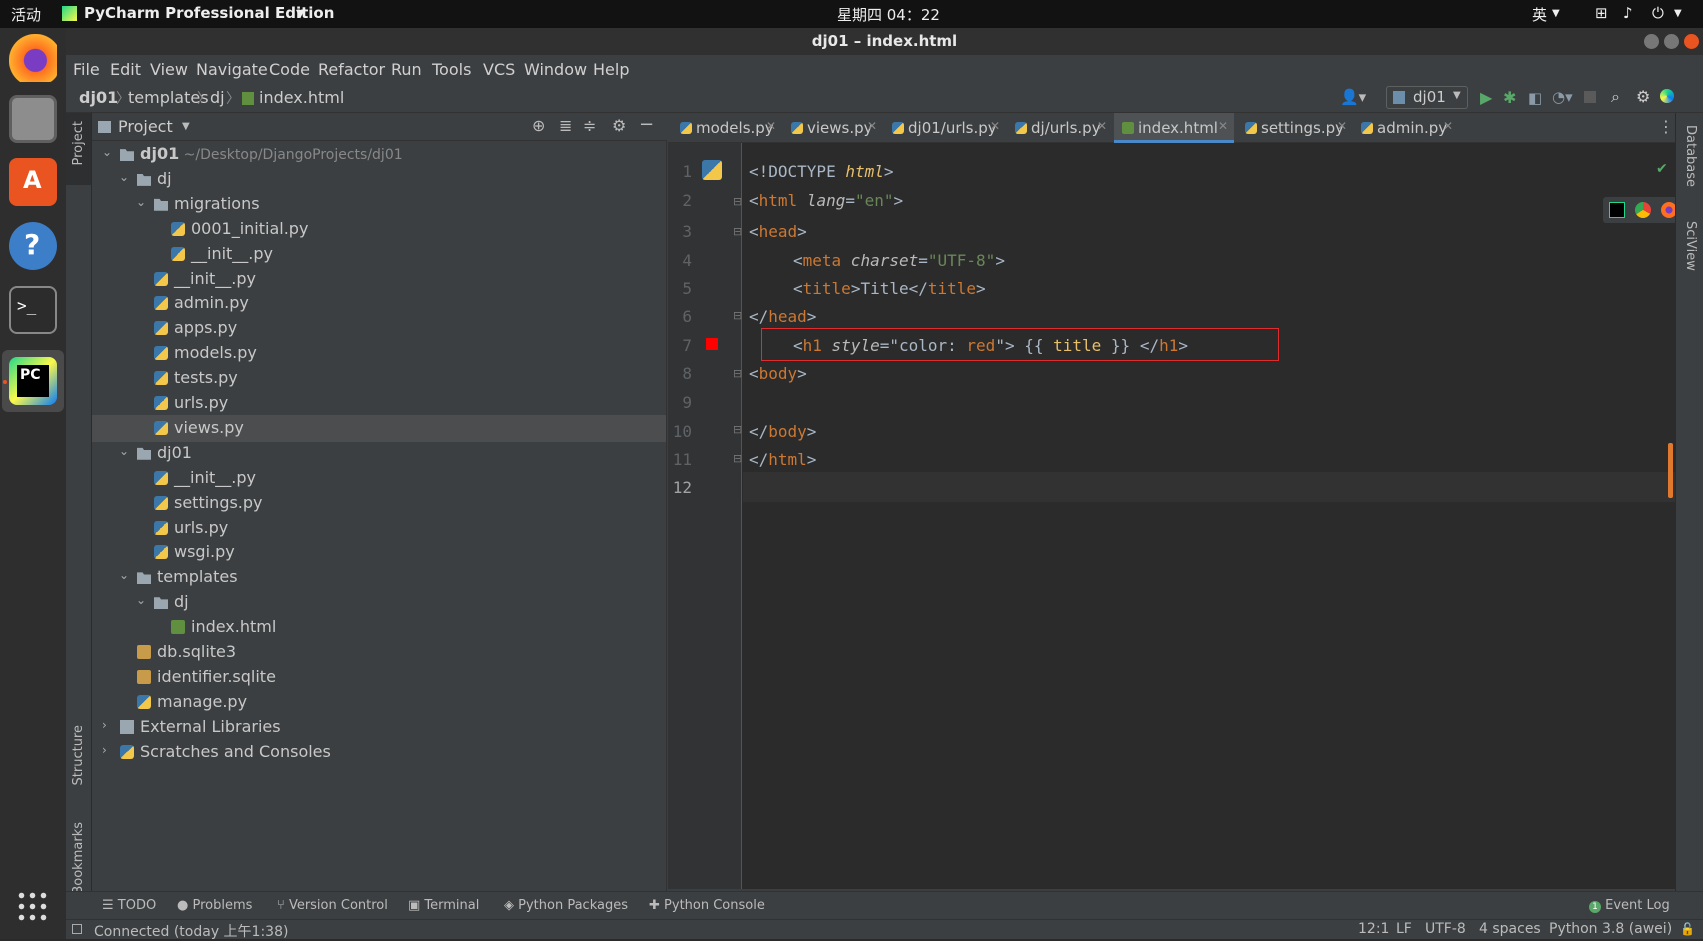  I want to click on todo-tool-button: ☰ TODO, so click(129, 905).